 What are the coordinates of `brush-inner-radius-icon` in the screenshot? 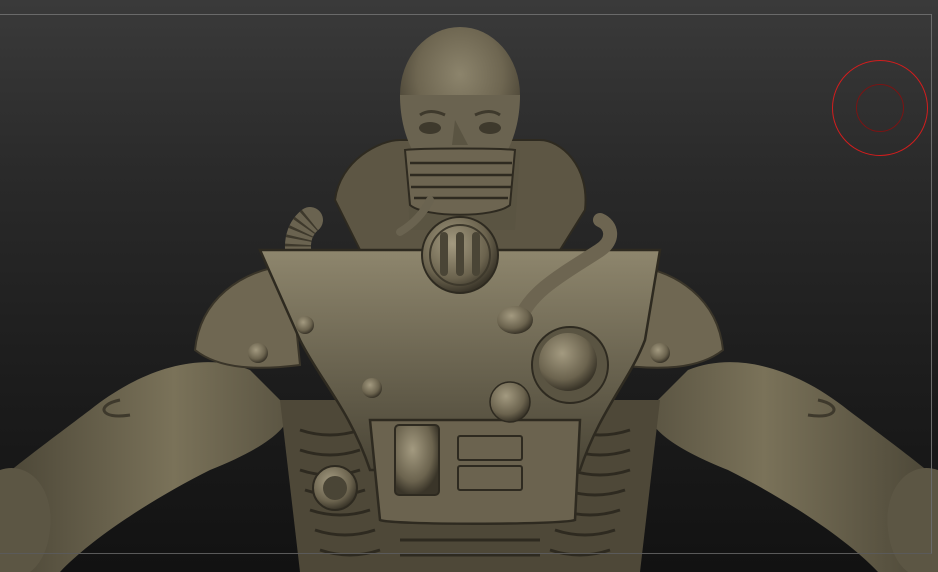 It's located at (880, 108).